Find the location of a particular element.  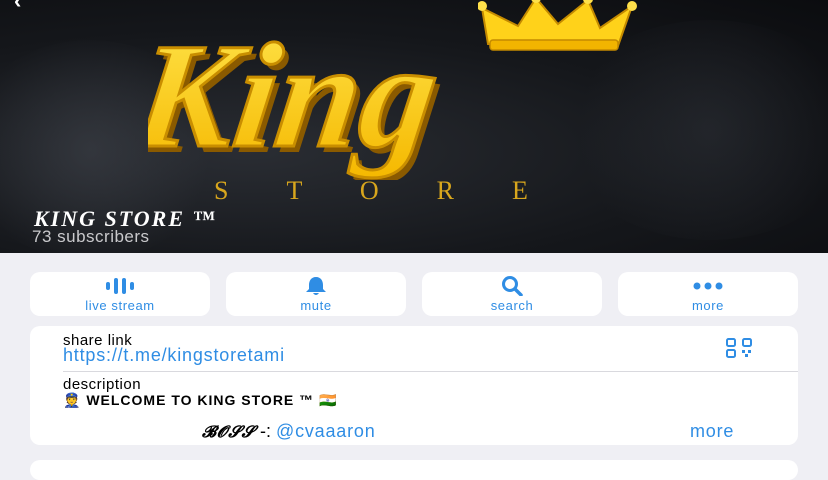

description-welcome: WELCOME TO KING STORE ™ is located at coordinates (200, 400).